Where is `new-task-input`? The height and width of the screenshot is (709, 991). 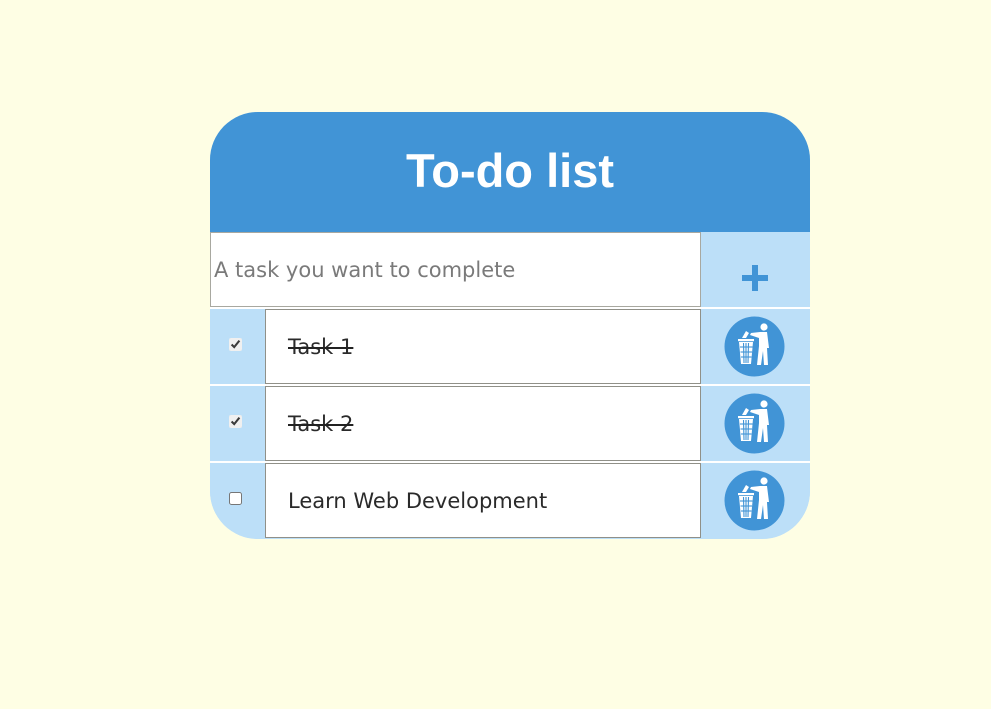 new-task-input is located at coordinates (455, 269).